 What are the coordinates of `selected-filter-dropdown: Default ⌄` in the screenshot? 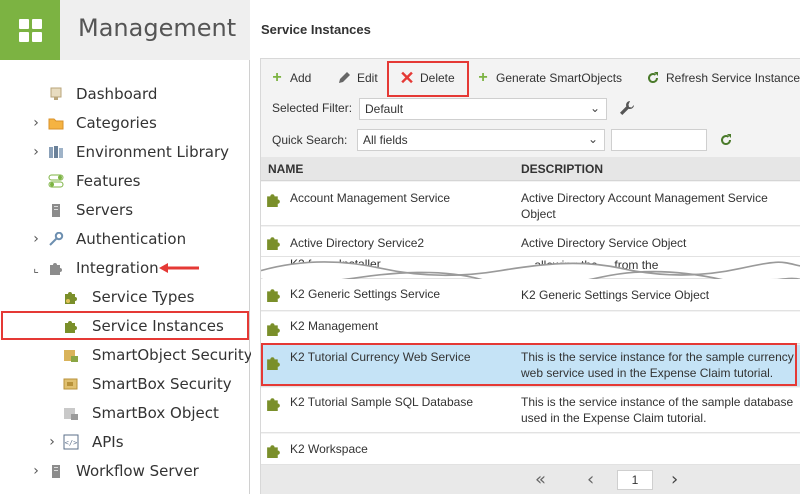 It's located at (483, 109).